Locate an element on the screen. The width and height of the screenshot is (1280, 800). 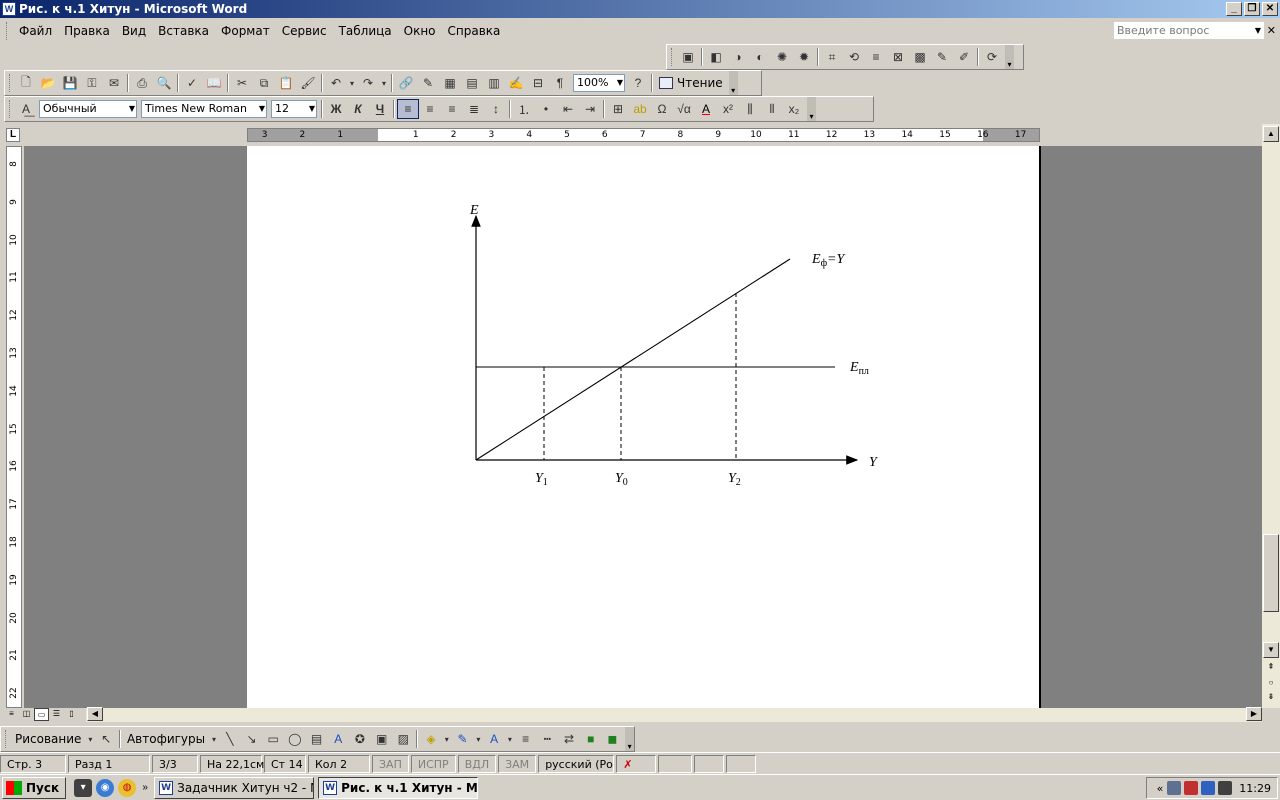
word-app-icon: W is located at coordinates (9, 9).